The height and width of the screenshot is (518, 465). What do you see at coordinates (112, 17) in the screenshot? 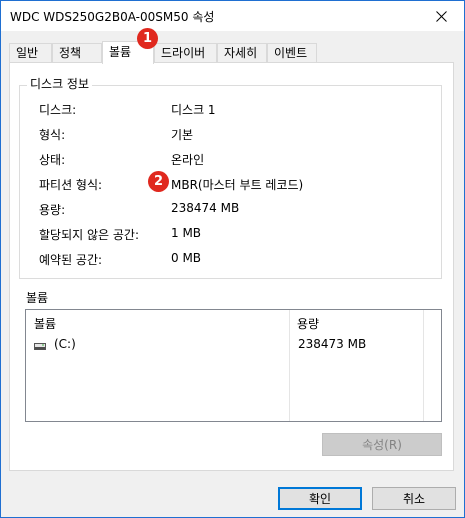
I see `window-title: WDC WDS250G2B0A-00SM50 속성` at bounding box center [112, 17].